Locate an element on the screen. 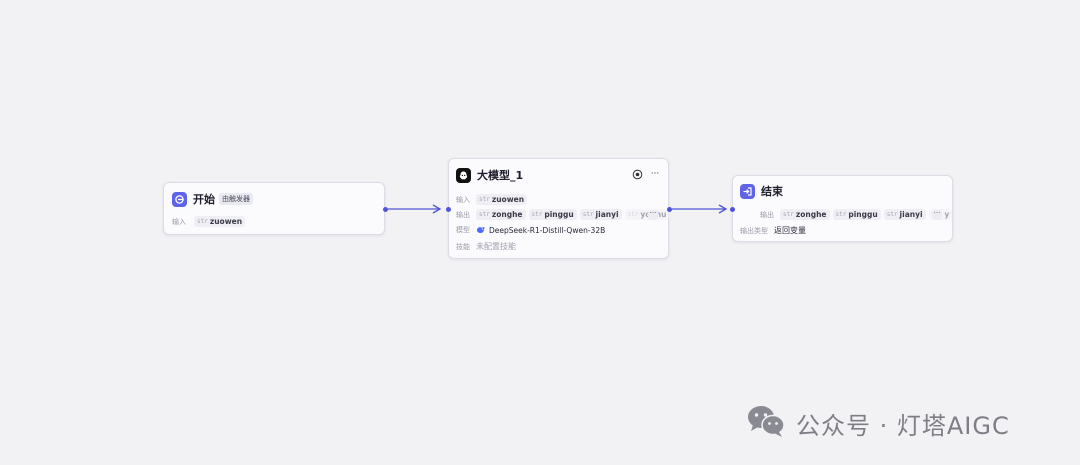 The height and width of the screenshot is (465, 1080). output-type-value: 返回变量 is located at coordinates (790, 230).